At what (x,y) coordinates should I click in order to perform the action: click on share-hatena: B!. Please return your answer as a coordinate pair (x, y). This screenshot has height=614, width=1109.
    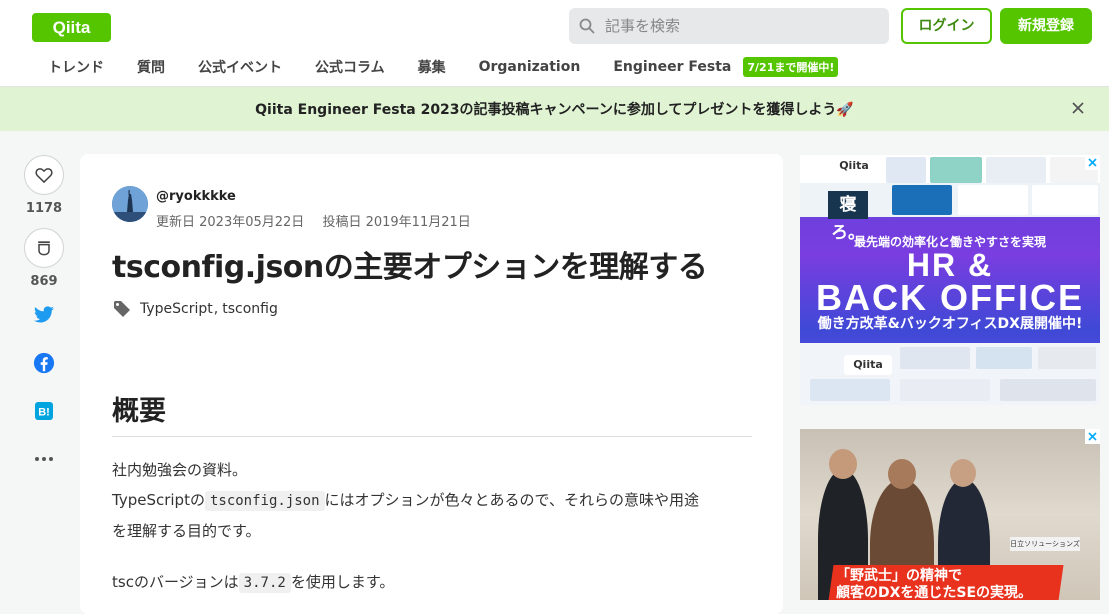
    Looking at the image, I should click on (44, 411).